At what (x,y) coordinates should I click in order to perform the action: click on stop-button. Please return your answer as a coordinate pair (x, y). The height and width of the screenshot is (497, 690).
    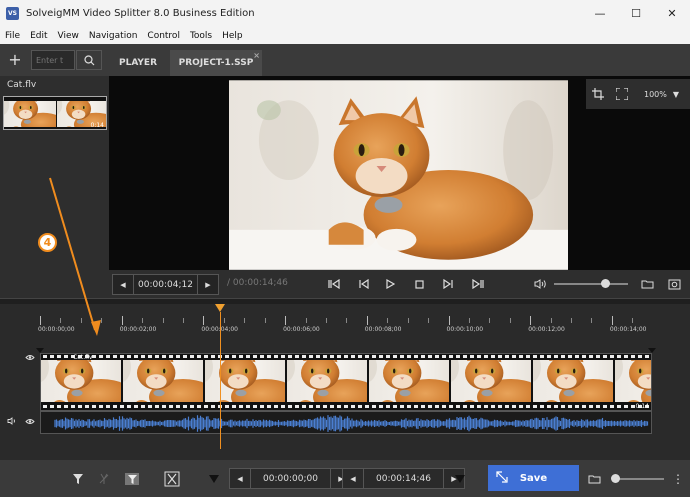
    Looking at the image, I should click on (419, 284).